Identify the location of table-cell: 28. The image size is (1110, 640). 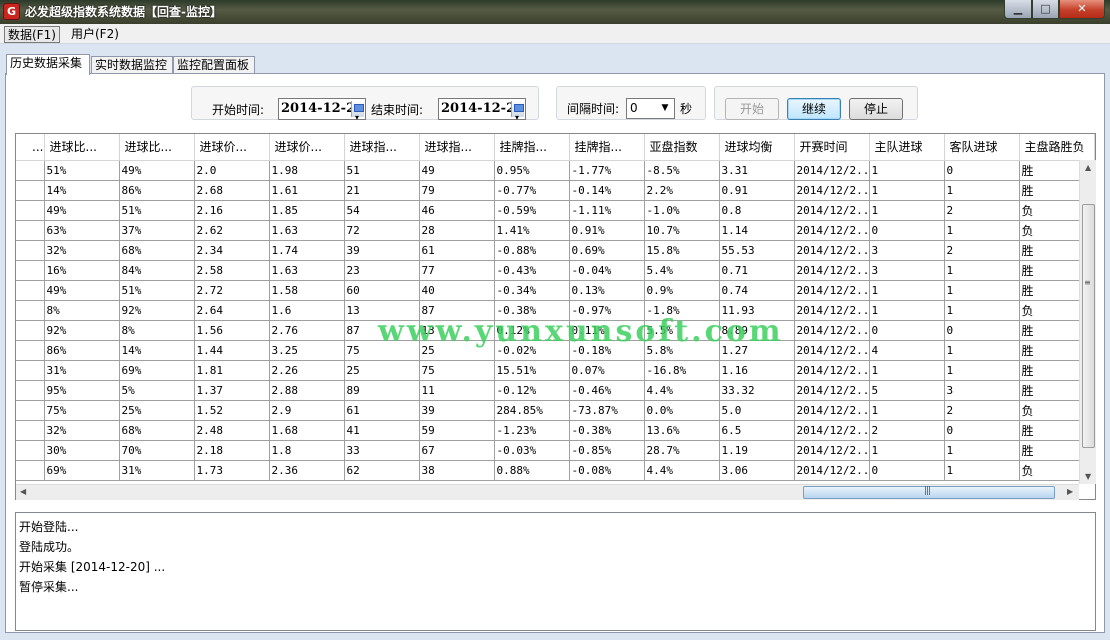
(457, 230).